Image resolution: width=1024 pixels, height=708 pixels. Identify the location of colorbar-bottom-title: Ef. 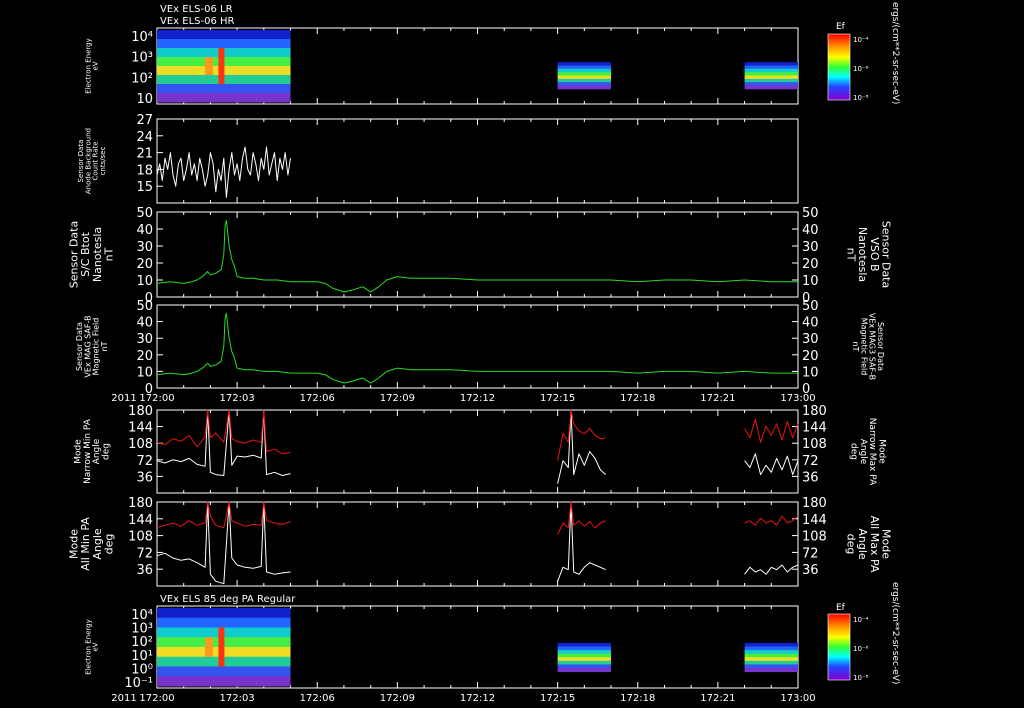
(841, 608).